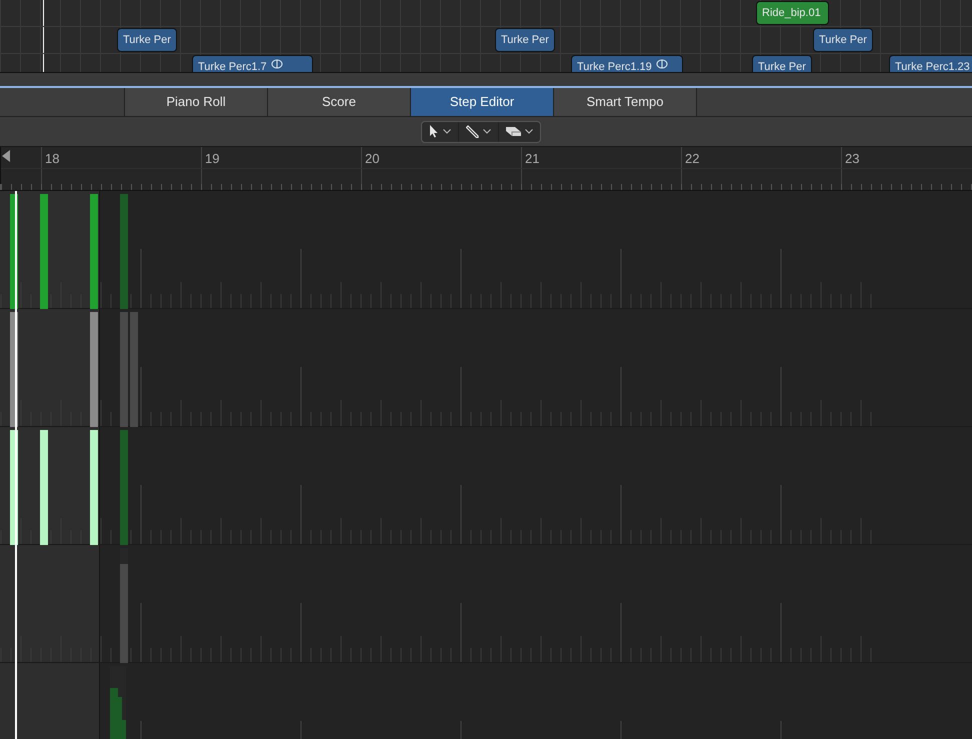 The image size is (972, 739). I want to click on pointer-icon, so click(434, 131).